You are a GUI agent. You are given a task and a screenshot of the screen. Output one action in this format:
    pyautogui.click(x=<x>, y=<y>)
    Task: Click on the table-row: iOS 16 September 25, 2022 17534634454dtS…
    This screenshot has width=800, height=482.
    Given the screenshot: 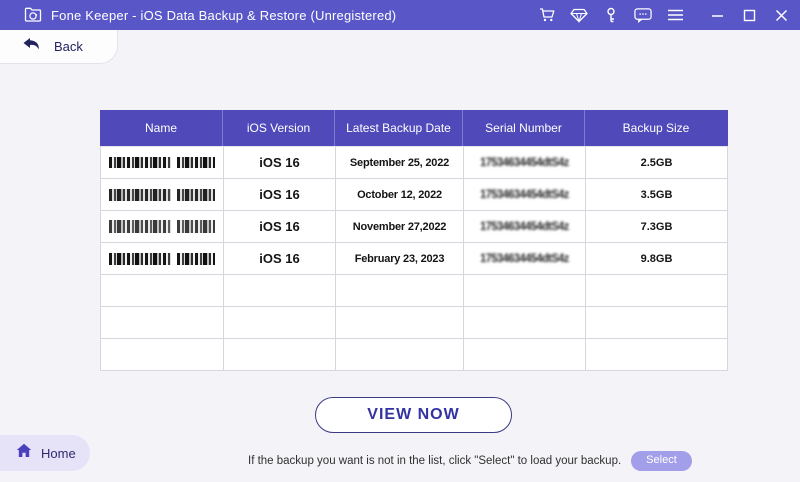 What is the action you would take?
    pyautogui.click(x=414, y=163)
    